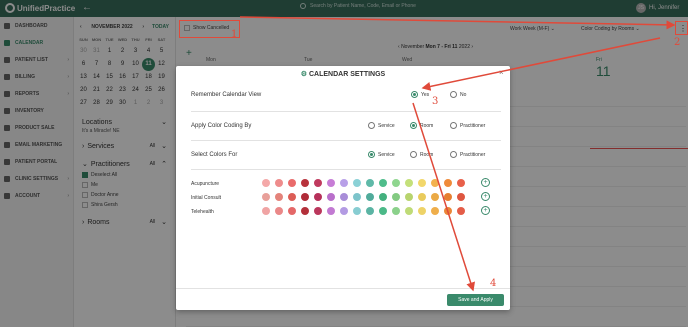  What do you see at coordinates (234, 34) in the screenshot?
I see `annotation-number-1: 1` at bounding box center [234, 34].